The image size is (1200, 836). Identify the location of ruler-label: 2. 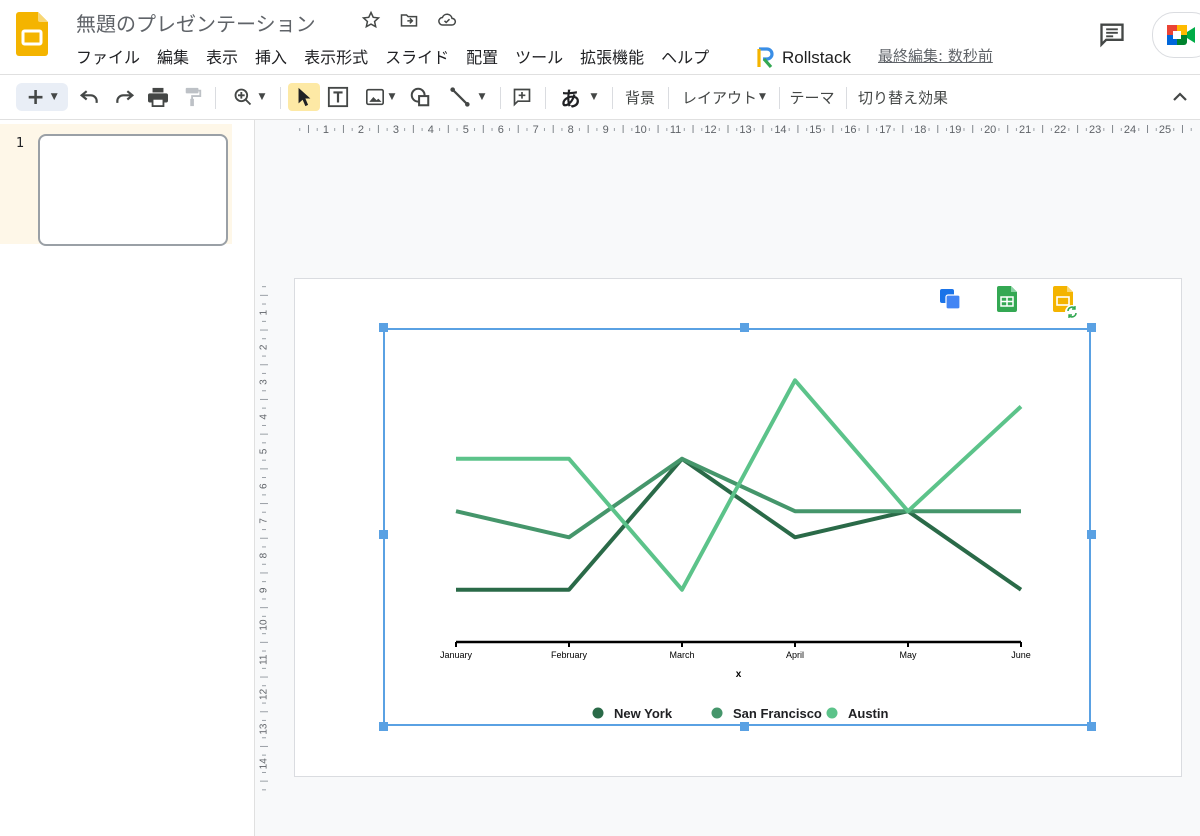
(264, 347).